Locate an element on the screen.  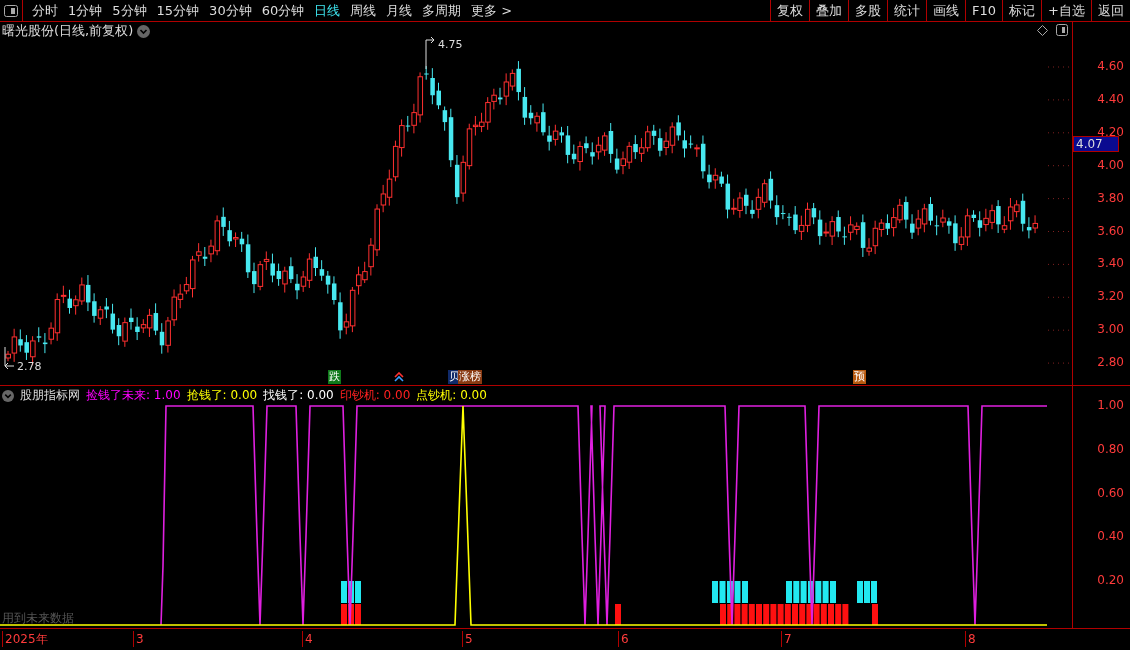
toolbar-button: 统计 is located at coordinates (907, 10).